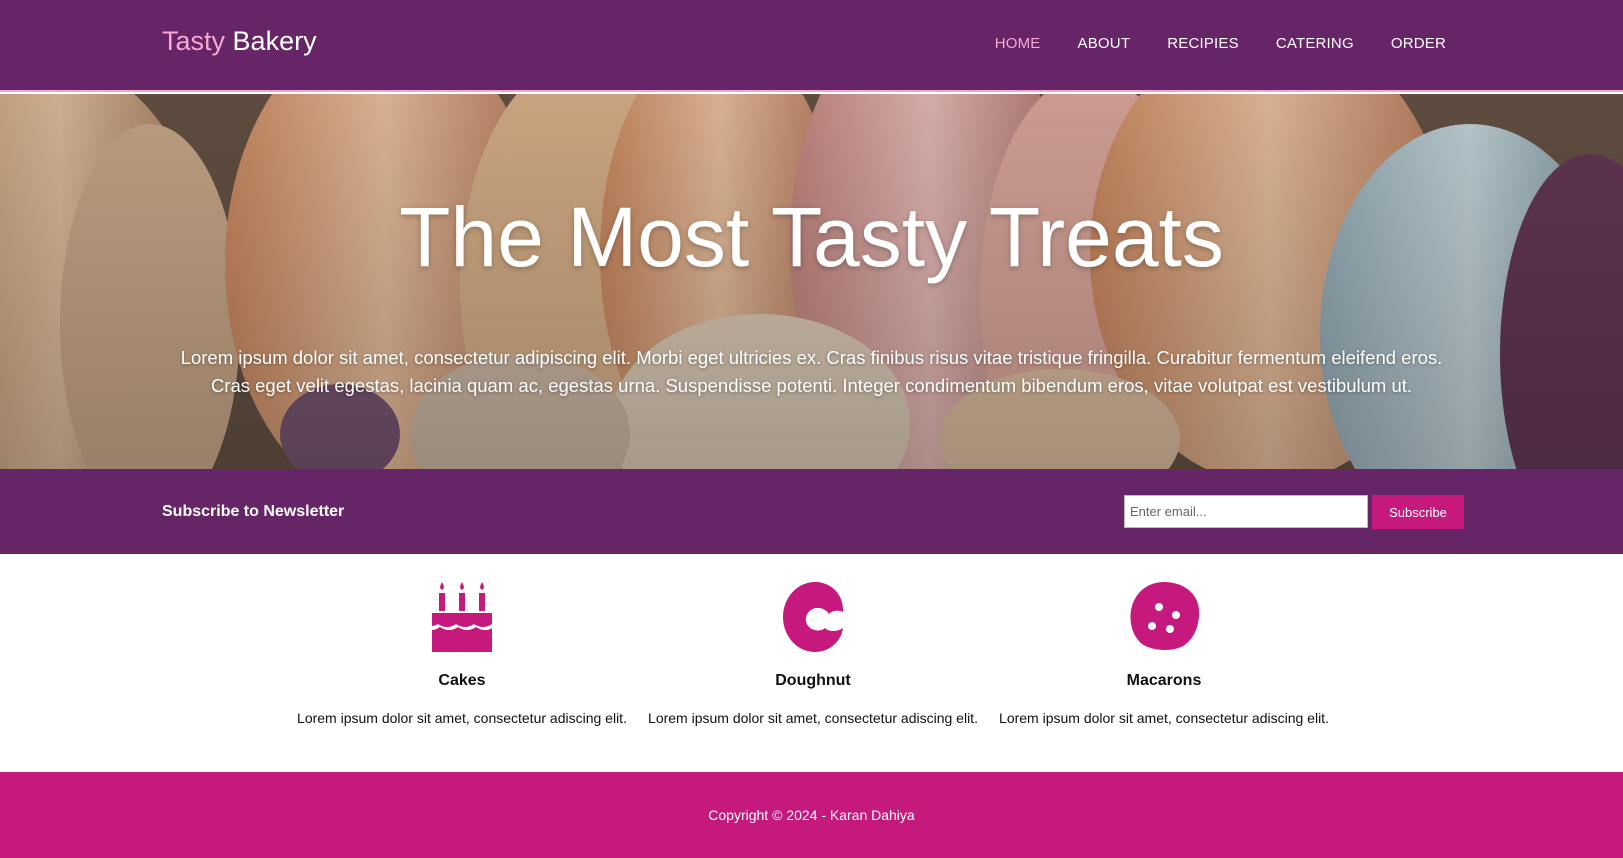  Describe the element at coordinates (1246, 511) in the screenshot. I see `newsletter-email-input` at that location.